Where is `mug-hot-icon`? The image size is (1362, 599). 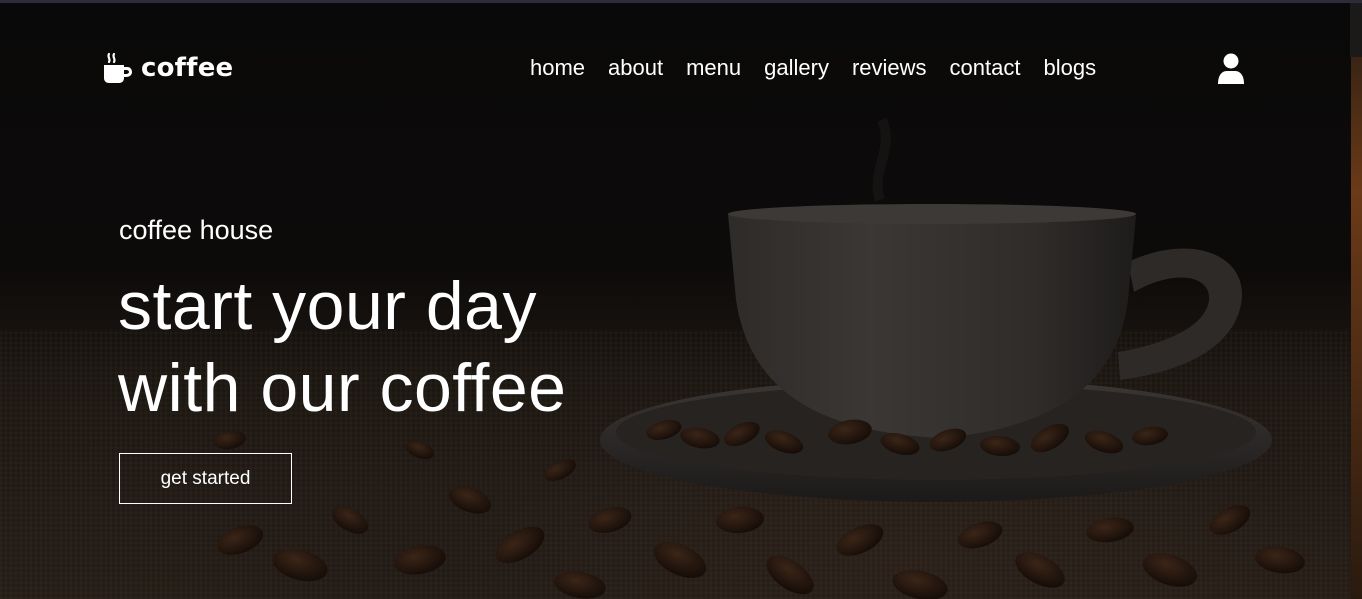 mug-hot-icon is located at coordinates (118, 67).